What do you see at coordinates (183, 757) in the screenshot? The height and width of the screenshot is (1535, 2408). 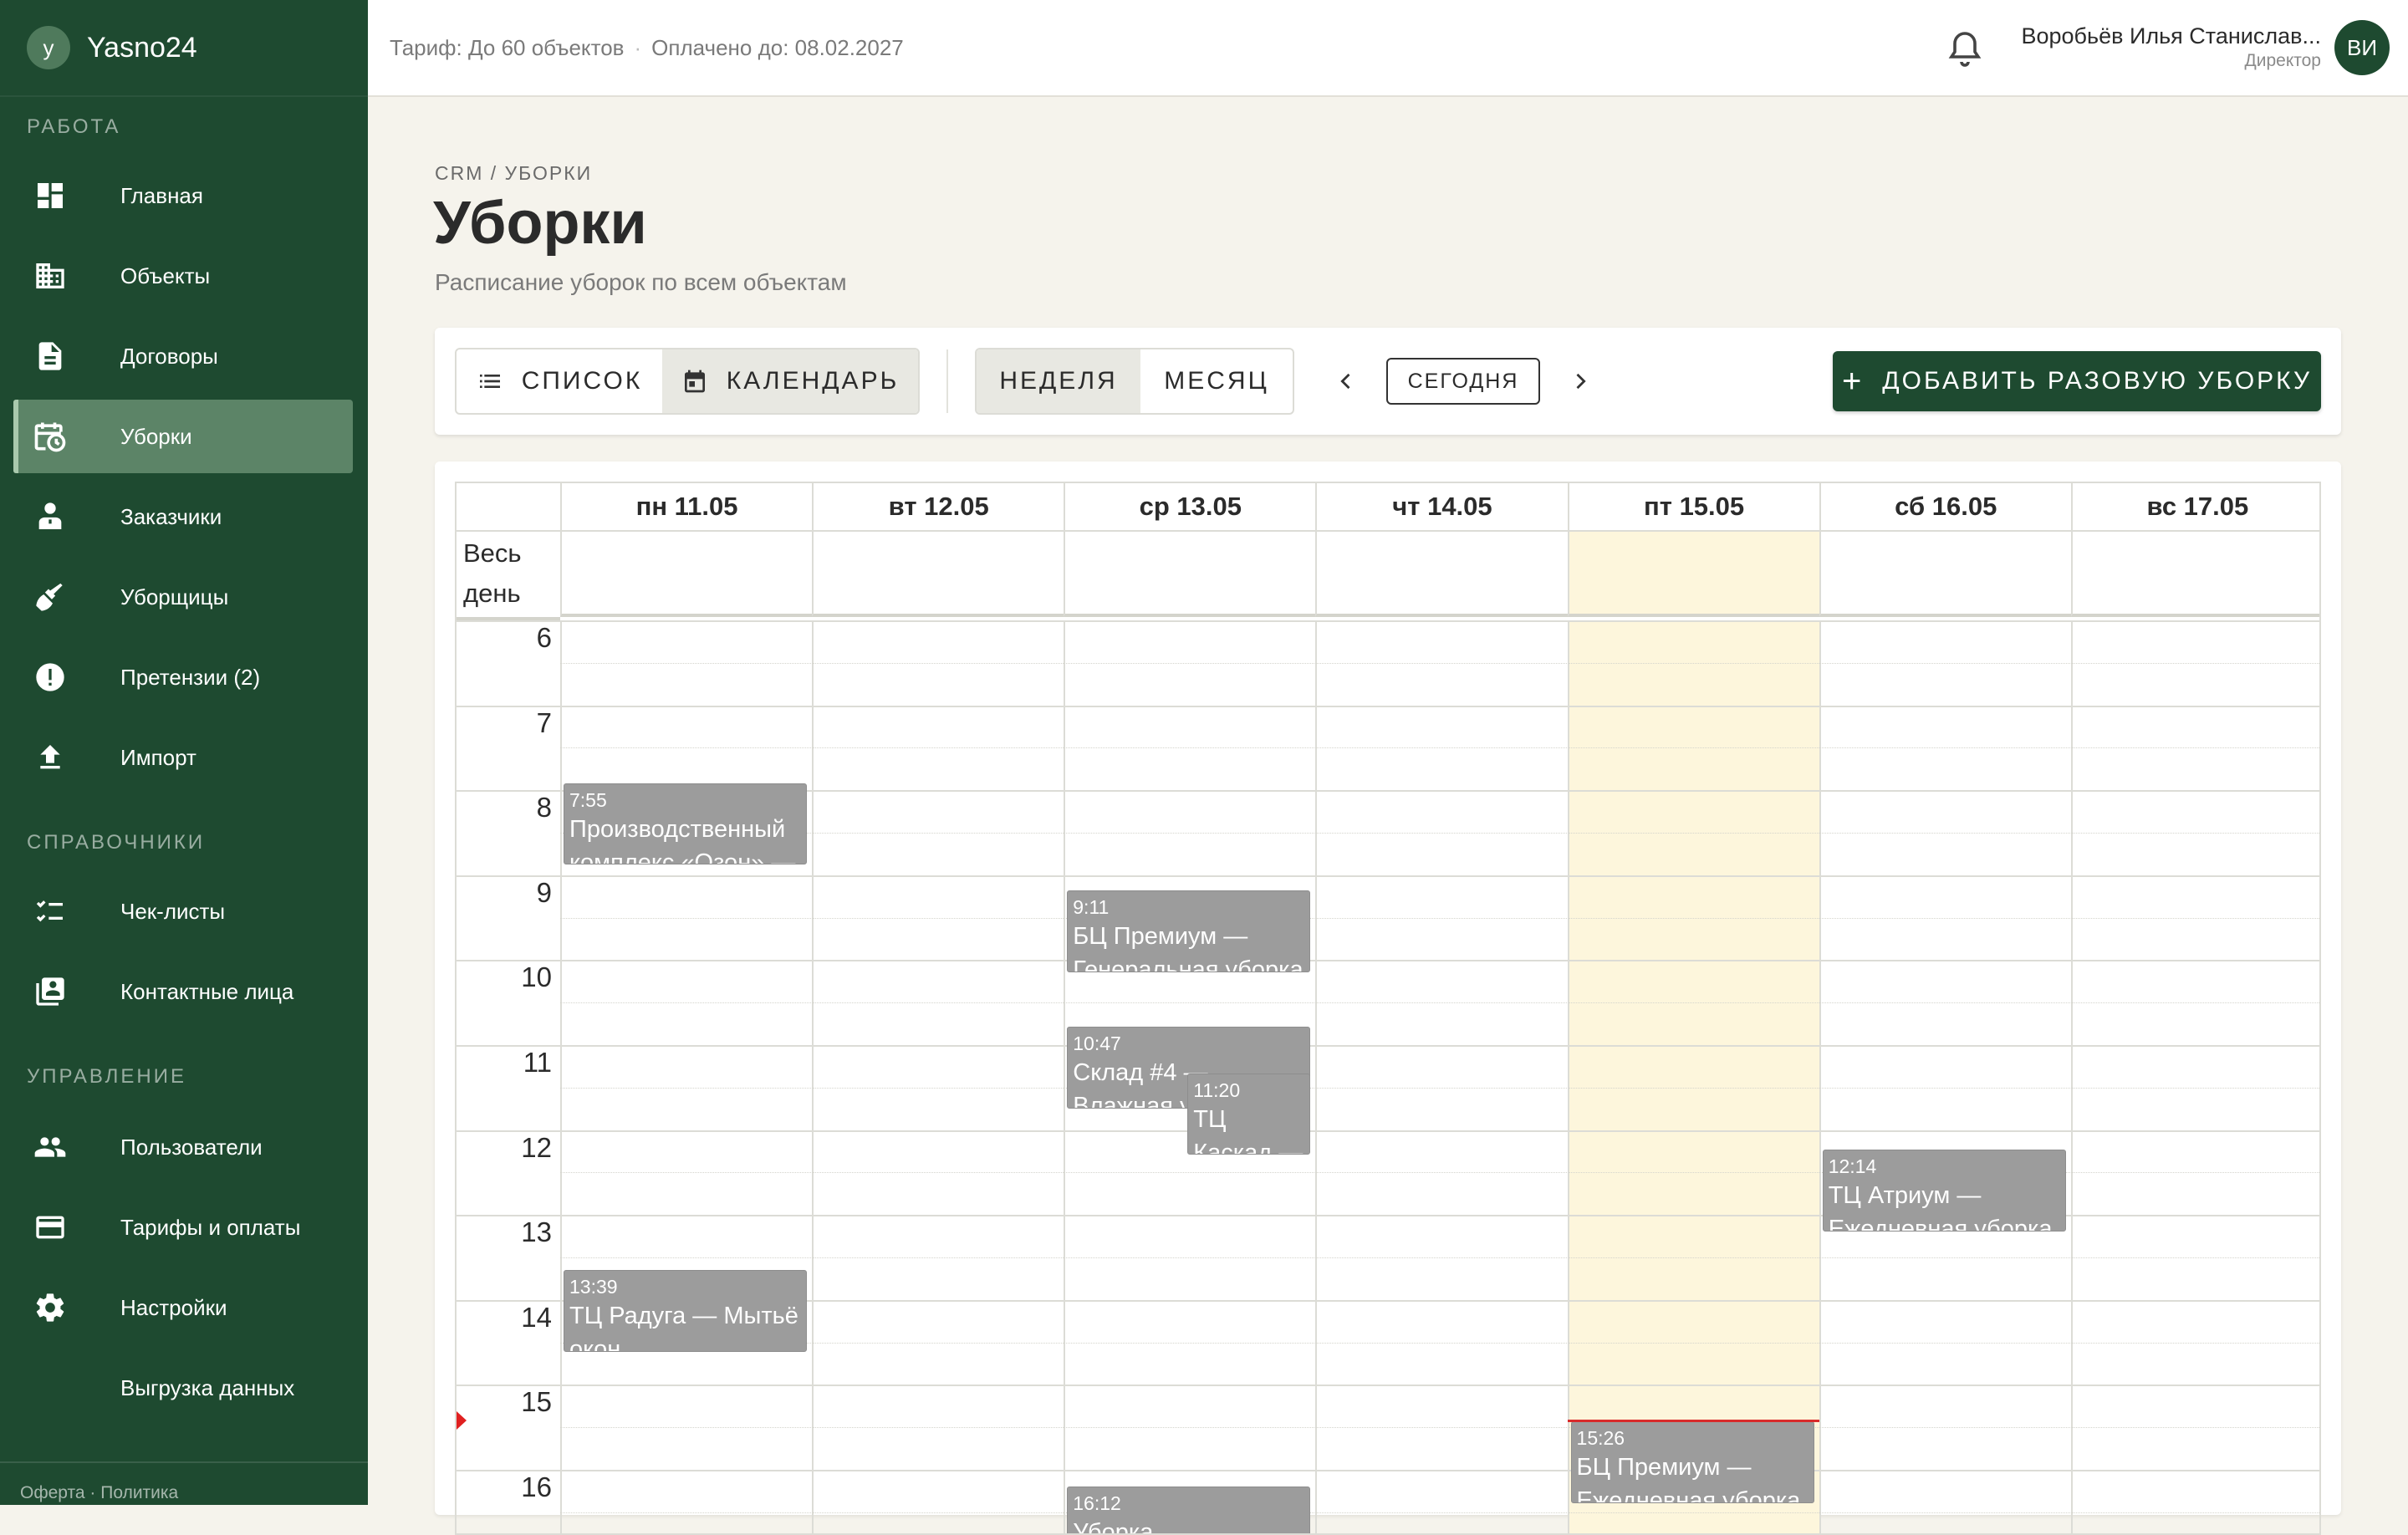 I see `sidebar-item-import: Импорт` at bounding box center [183, 757].